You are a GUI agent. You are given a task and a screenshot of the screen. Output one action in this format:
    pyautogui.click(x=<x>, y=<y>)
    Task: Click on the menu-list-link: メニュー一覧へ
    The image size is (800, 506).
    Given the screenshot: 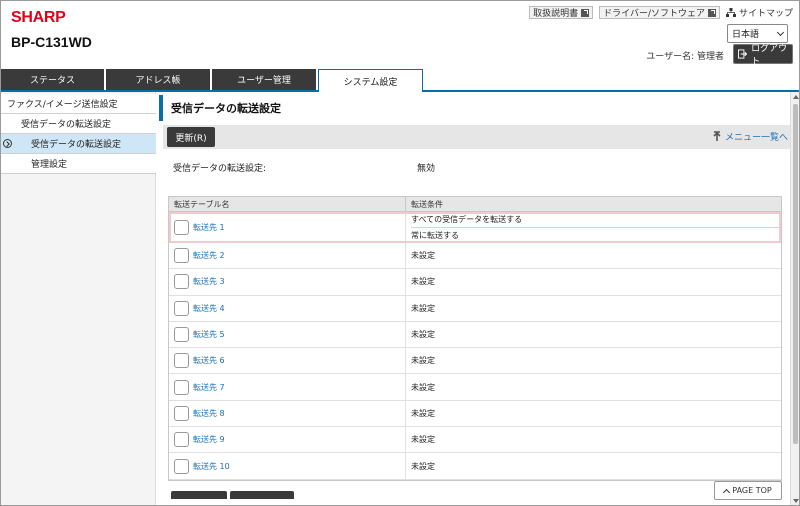 What is the action you would take?
    pyautogui.click(x=750, y=136)
    